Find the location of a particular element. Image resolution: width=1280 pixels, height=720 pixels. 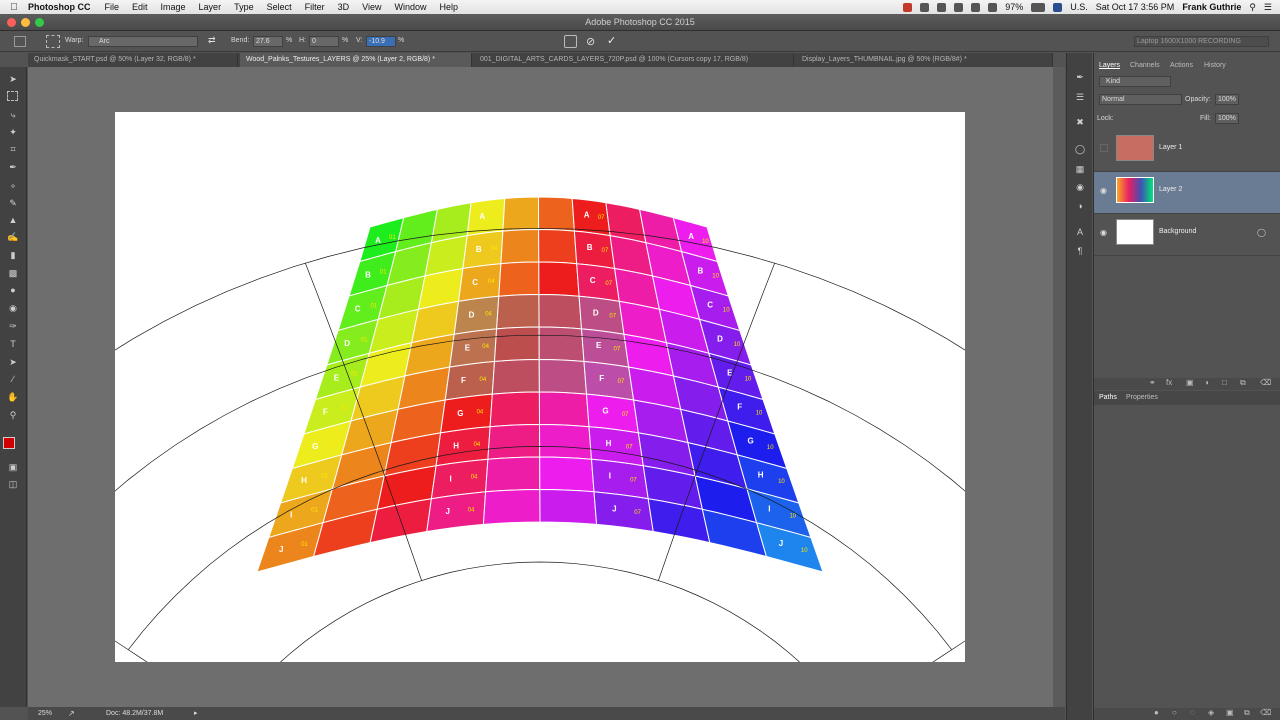

layer-row-background: ◉ Background ◯ is located at coordinates (1187, 235).